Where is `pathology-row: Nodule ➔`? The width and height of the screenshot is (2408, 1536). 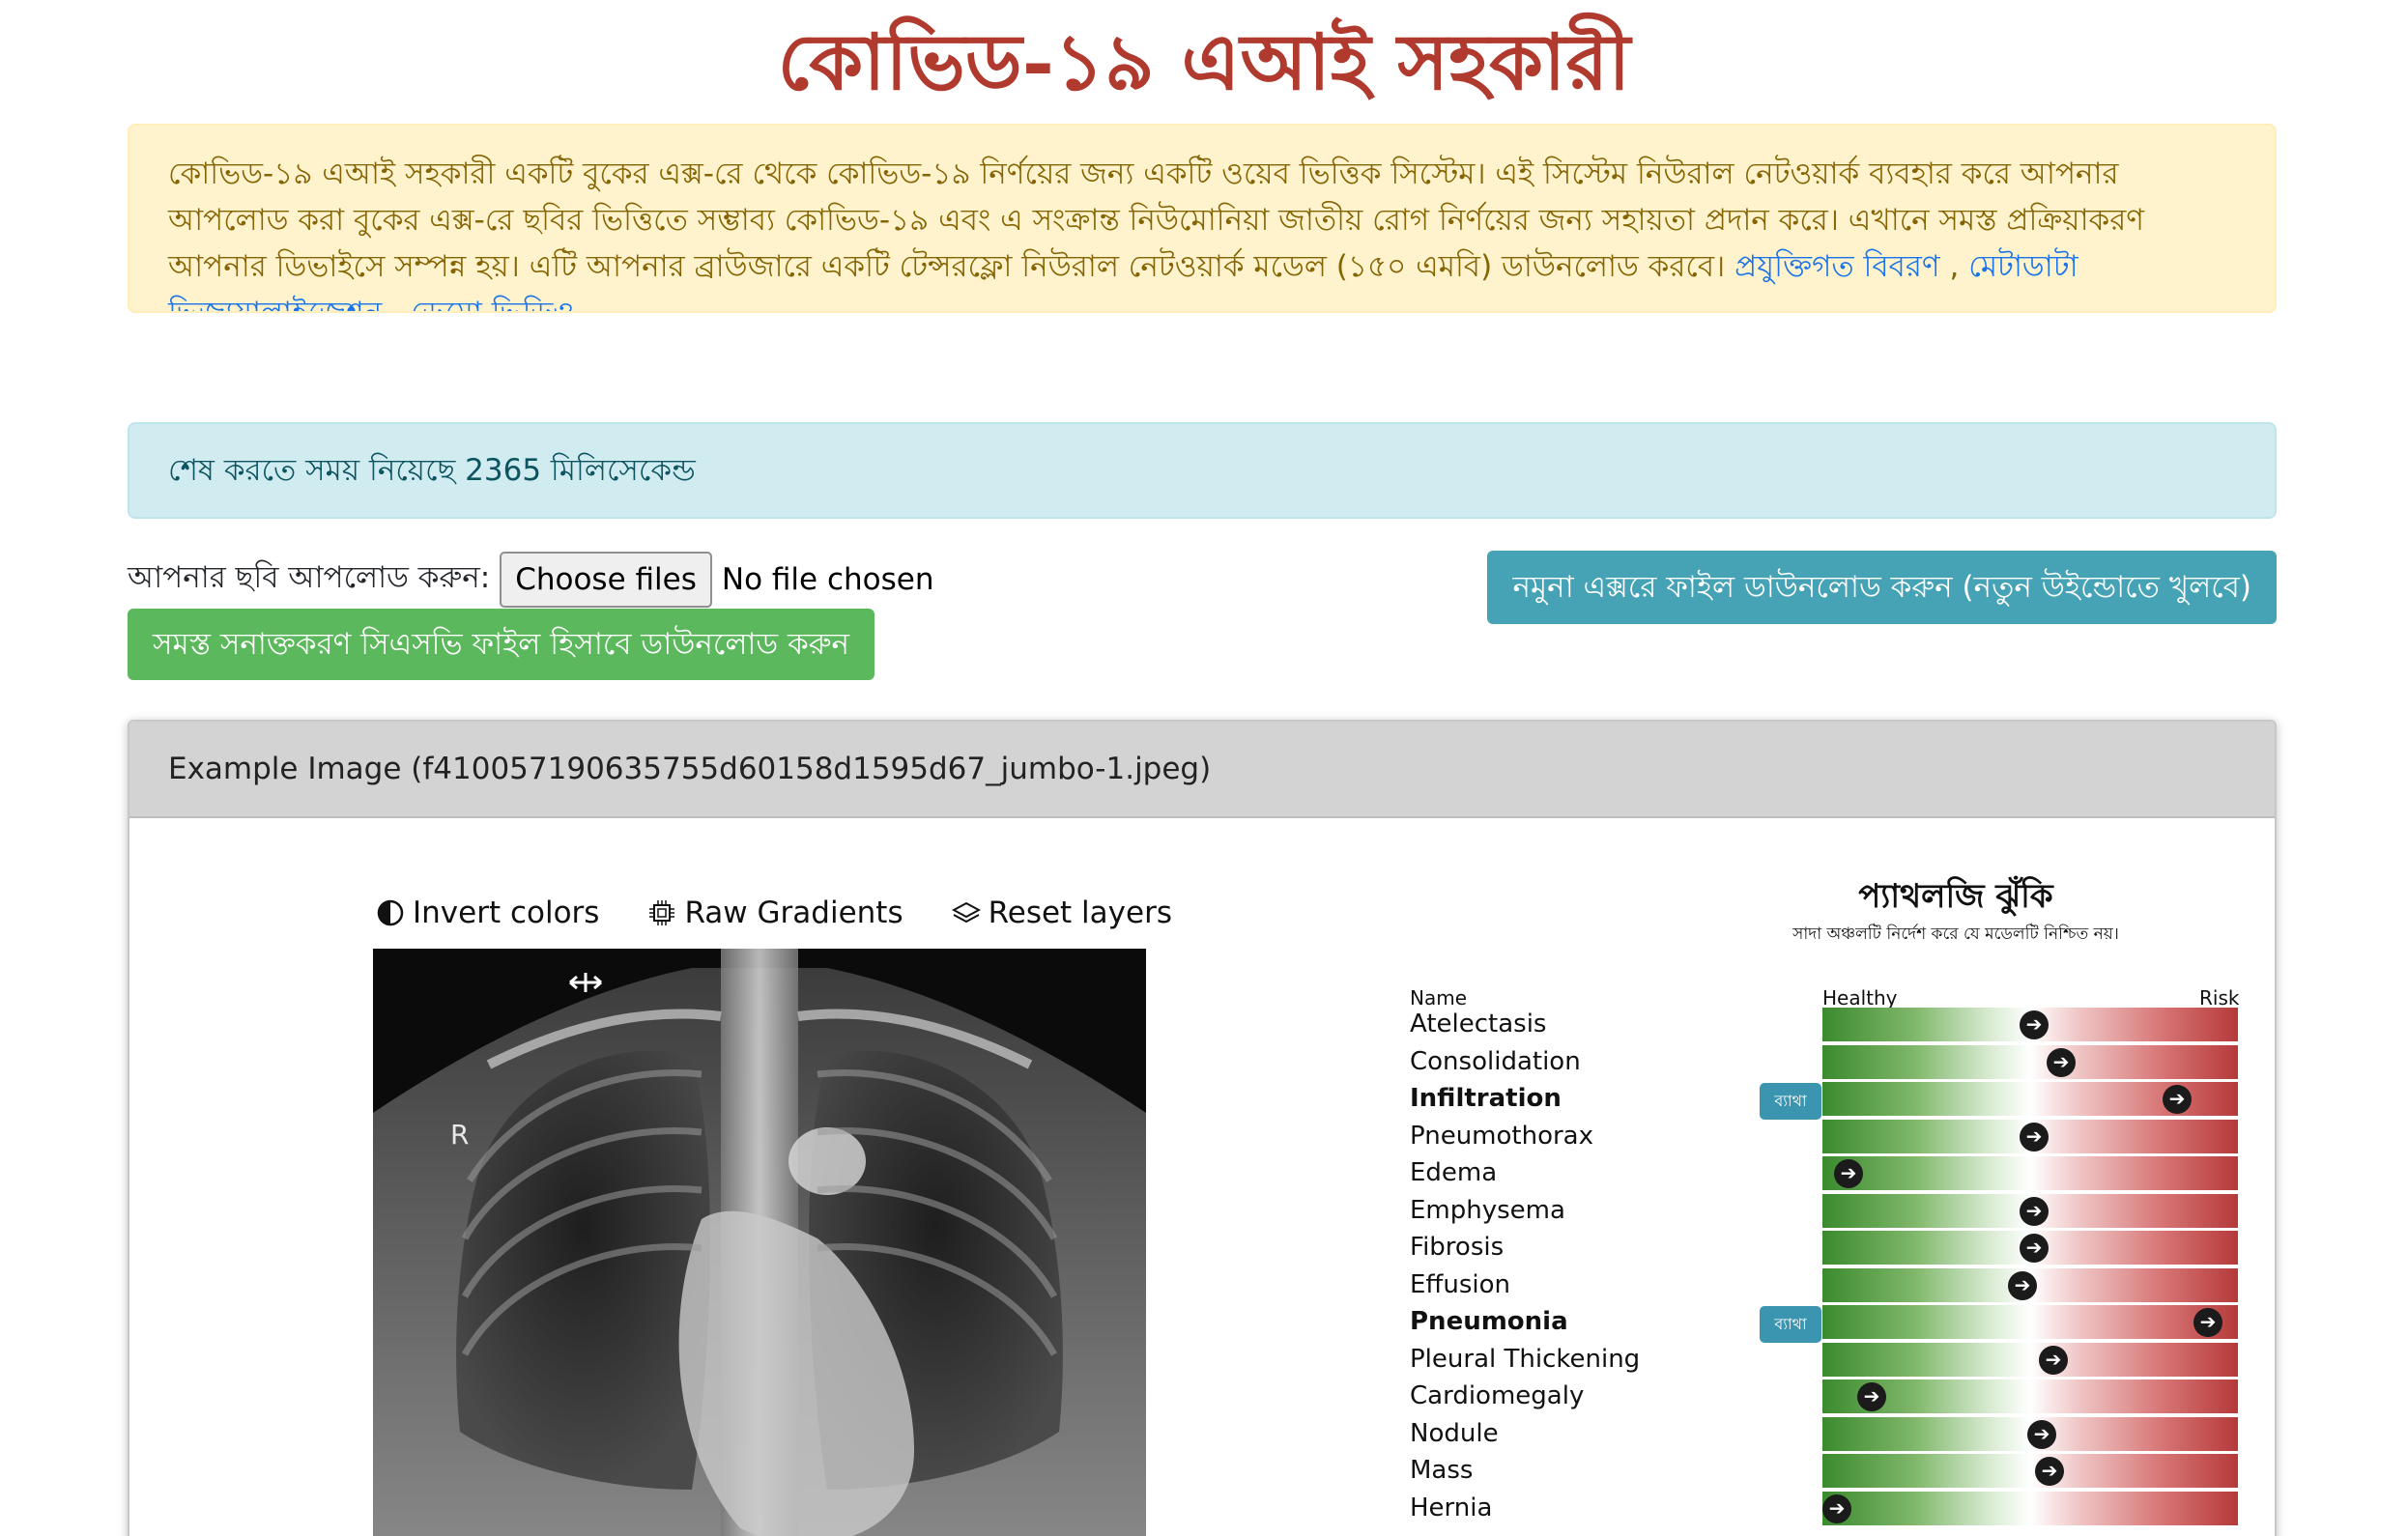 pathology-row: Nodule ➔ is located at coordinates (1843, 1435).